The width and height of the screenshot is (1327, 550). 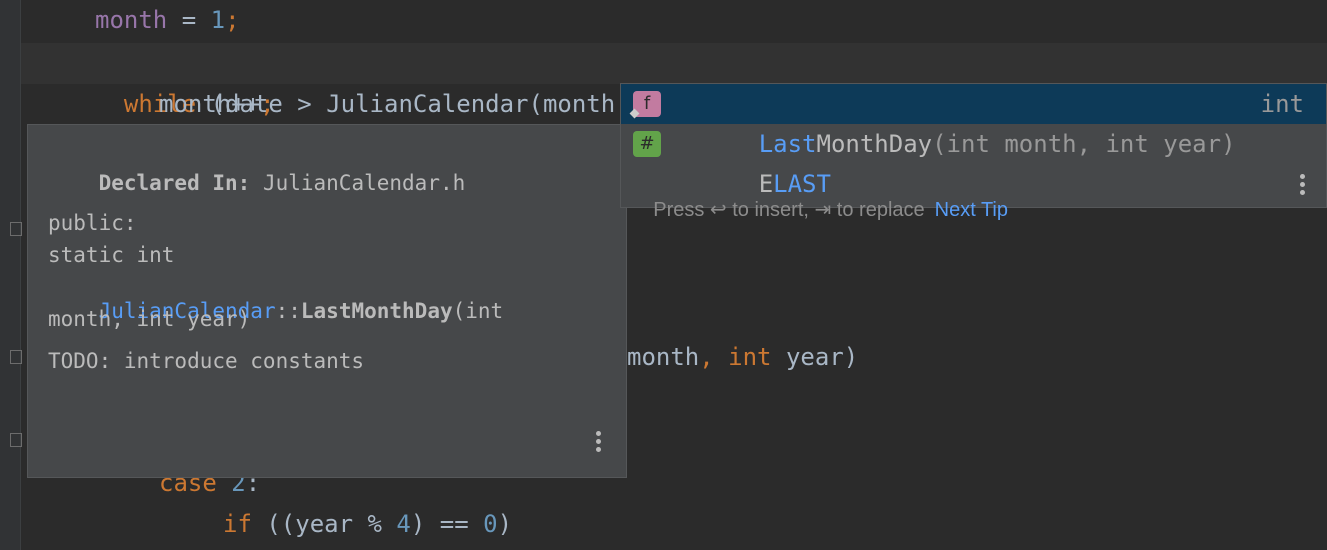 What do you see at coordinates (815, 357) in the screenshot?
I see `code-token: year)` at bounding box center [815, 357].